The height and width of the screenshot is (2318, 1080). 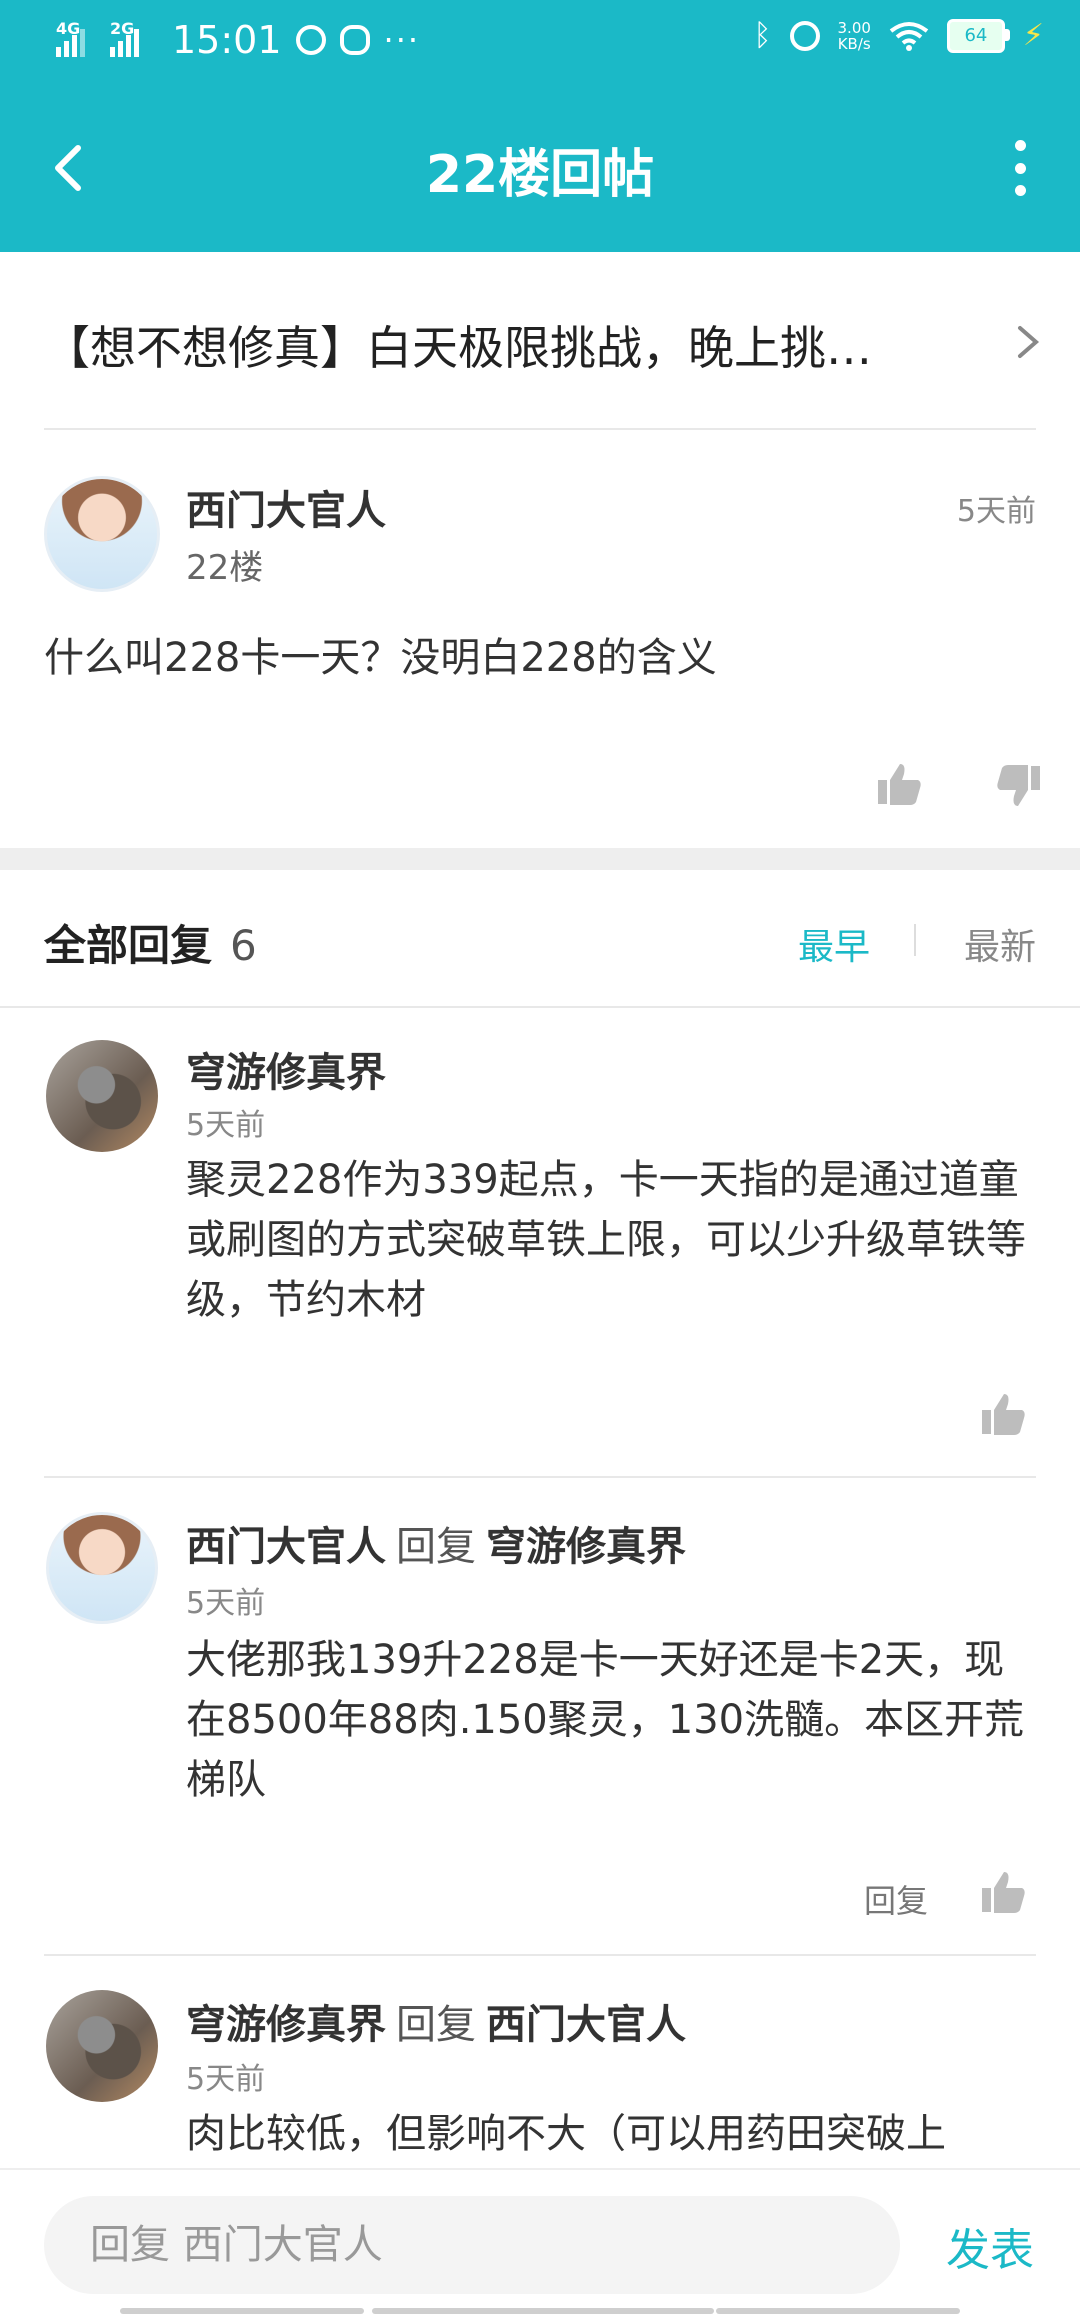 I want to click on battery-level: 64, so click(x=976, y=35).